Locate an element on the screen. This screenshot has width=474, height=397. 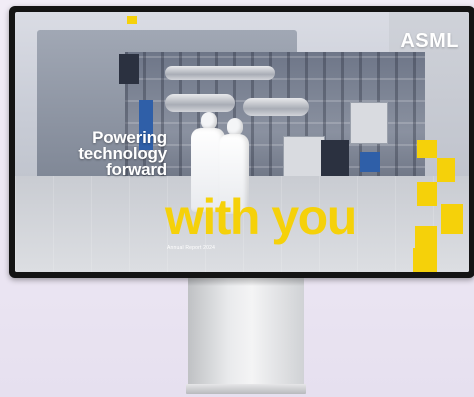
machine-panel-dark is located at coordinates (129, 69).